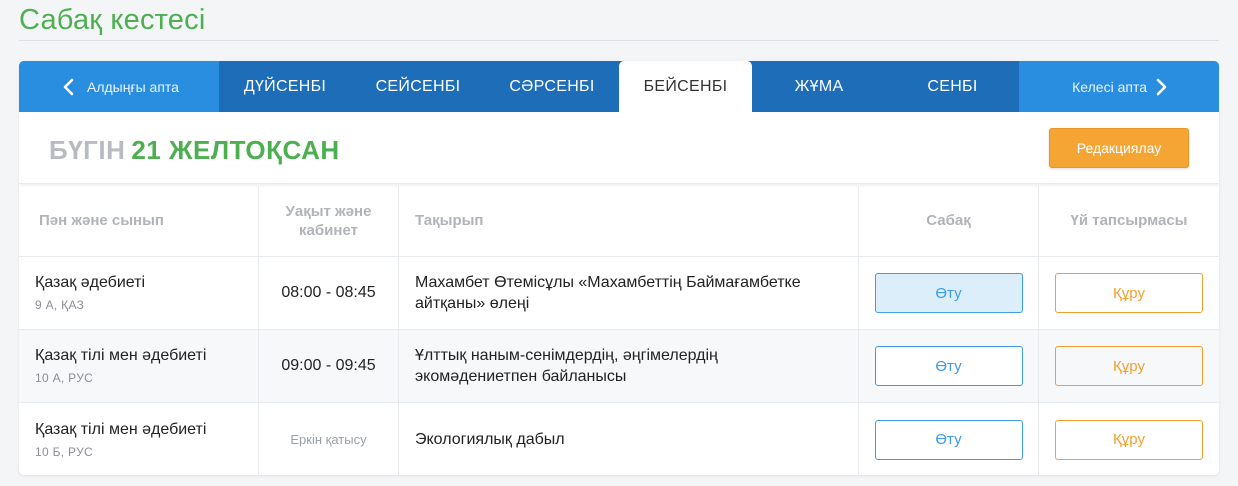 The image size is (1238, 486). I want to click on chevron-left-icon, so click(68, 87).